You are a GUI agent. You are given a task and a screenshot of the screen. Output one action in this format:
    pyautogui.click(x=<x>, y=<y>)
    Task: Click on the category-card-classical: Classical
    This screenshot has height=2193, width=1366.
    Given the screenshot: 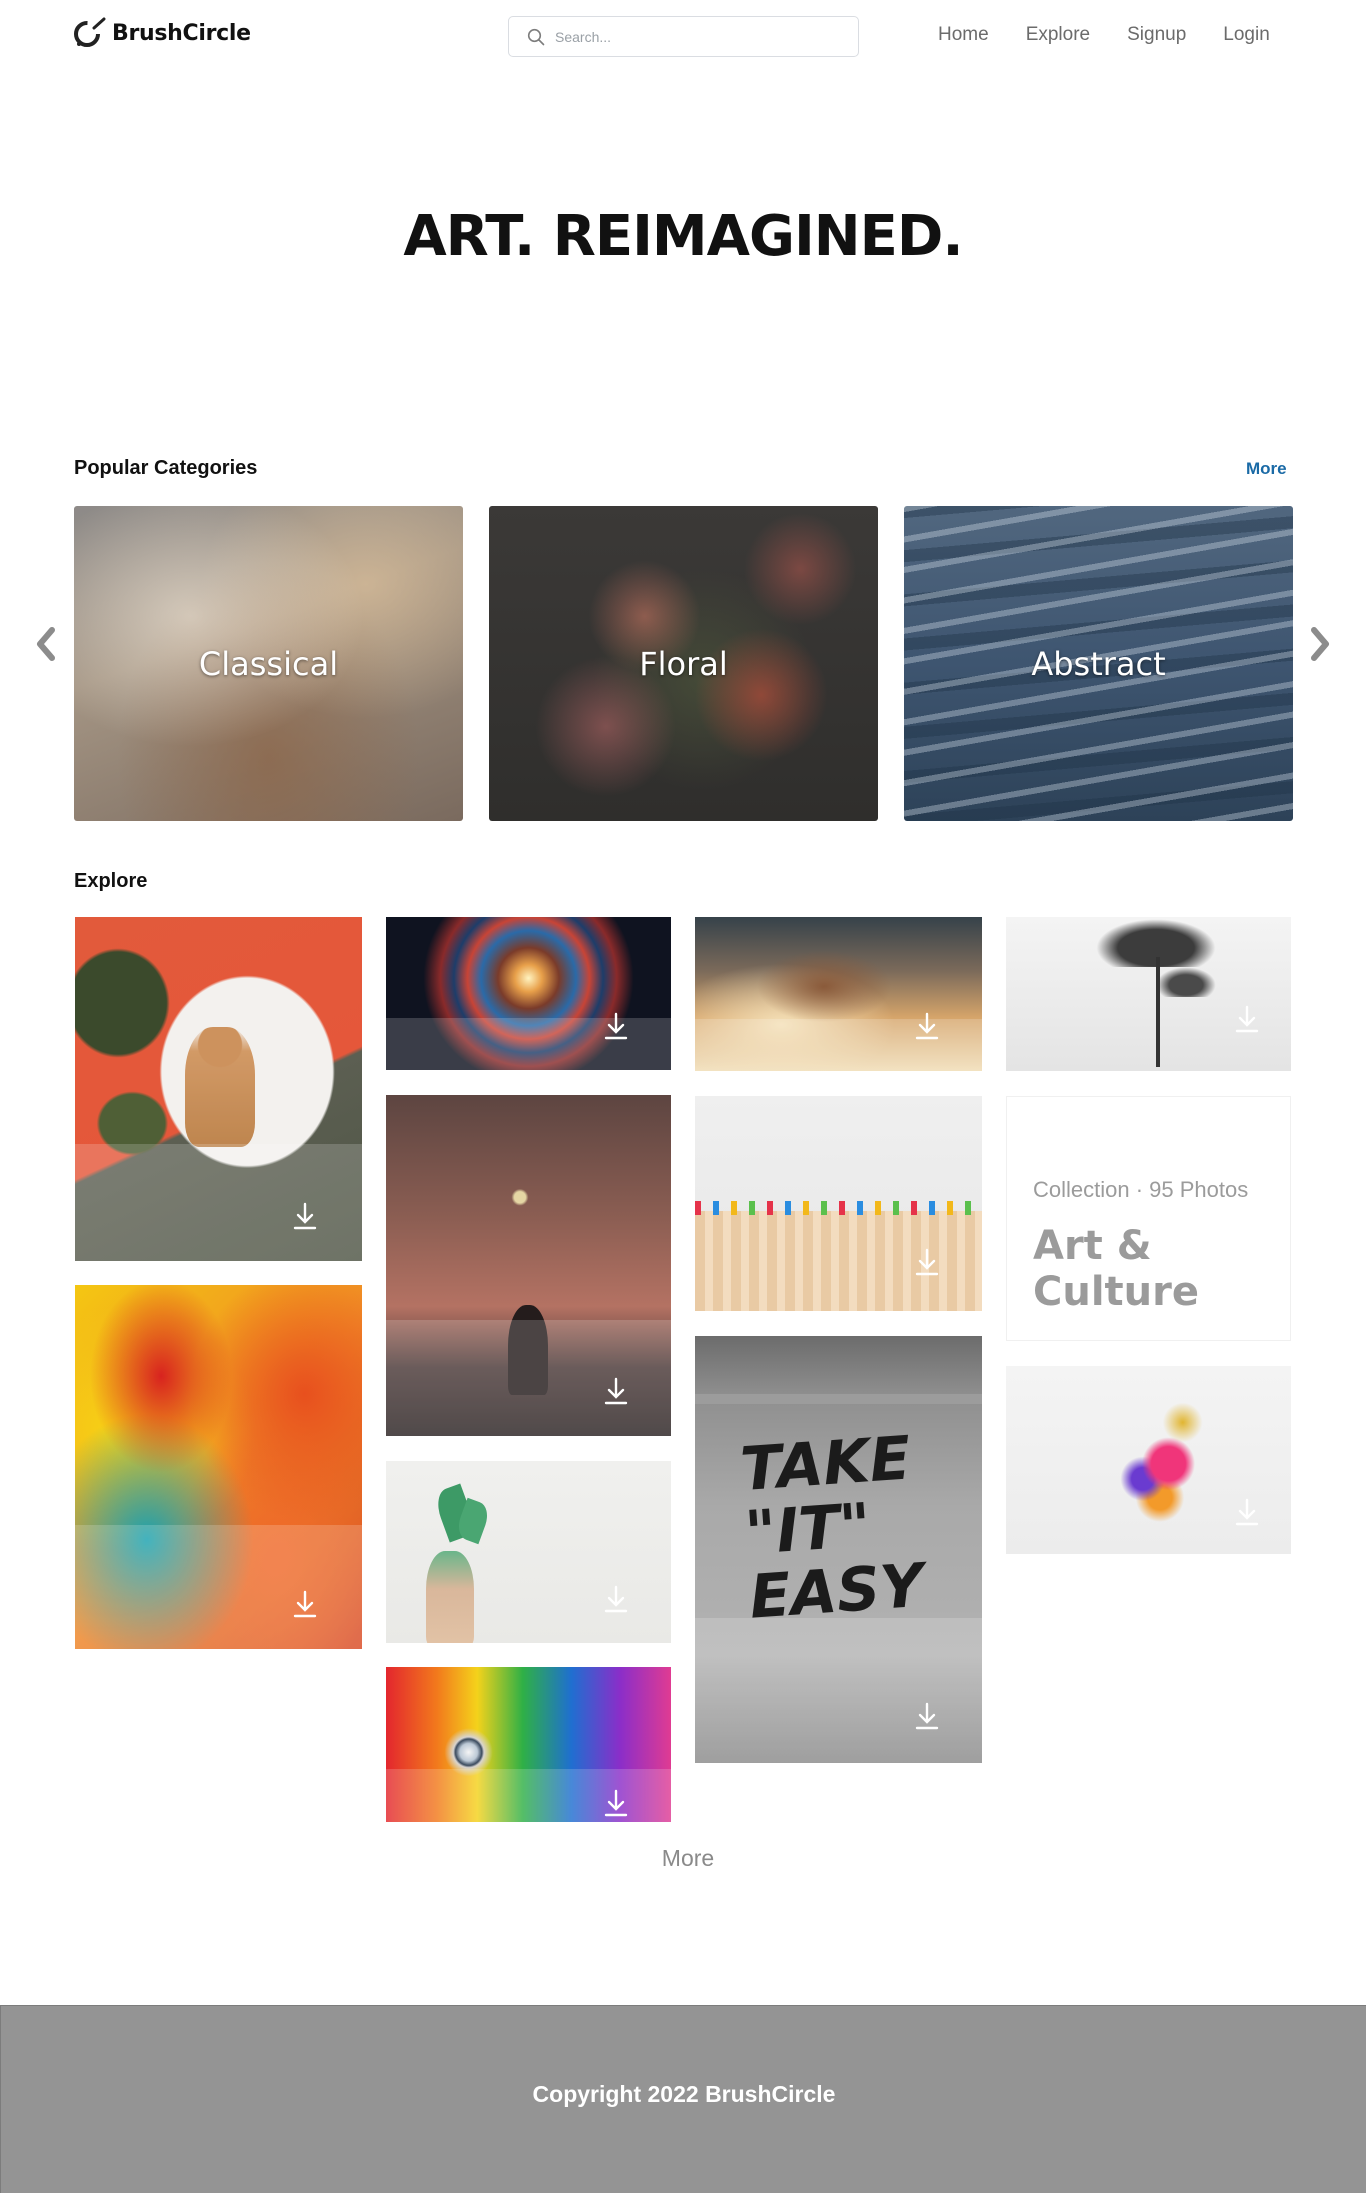 What is the action you would take?
    pyautogui.click(x=268, y=663)
    